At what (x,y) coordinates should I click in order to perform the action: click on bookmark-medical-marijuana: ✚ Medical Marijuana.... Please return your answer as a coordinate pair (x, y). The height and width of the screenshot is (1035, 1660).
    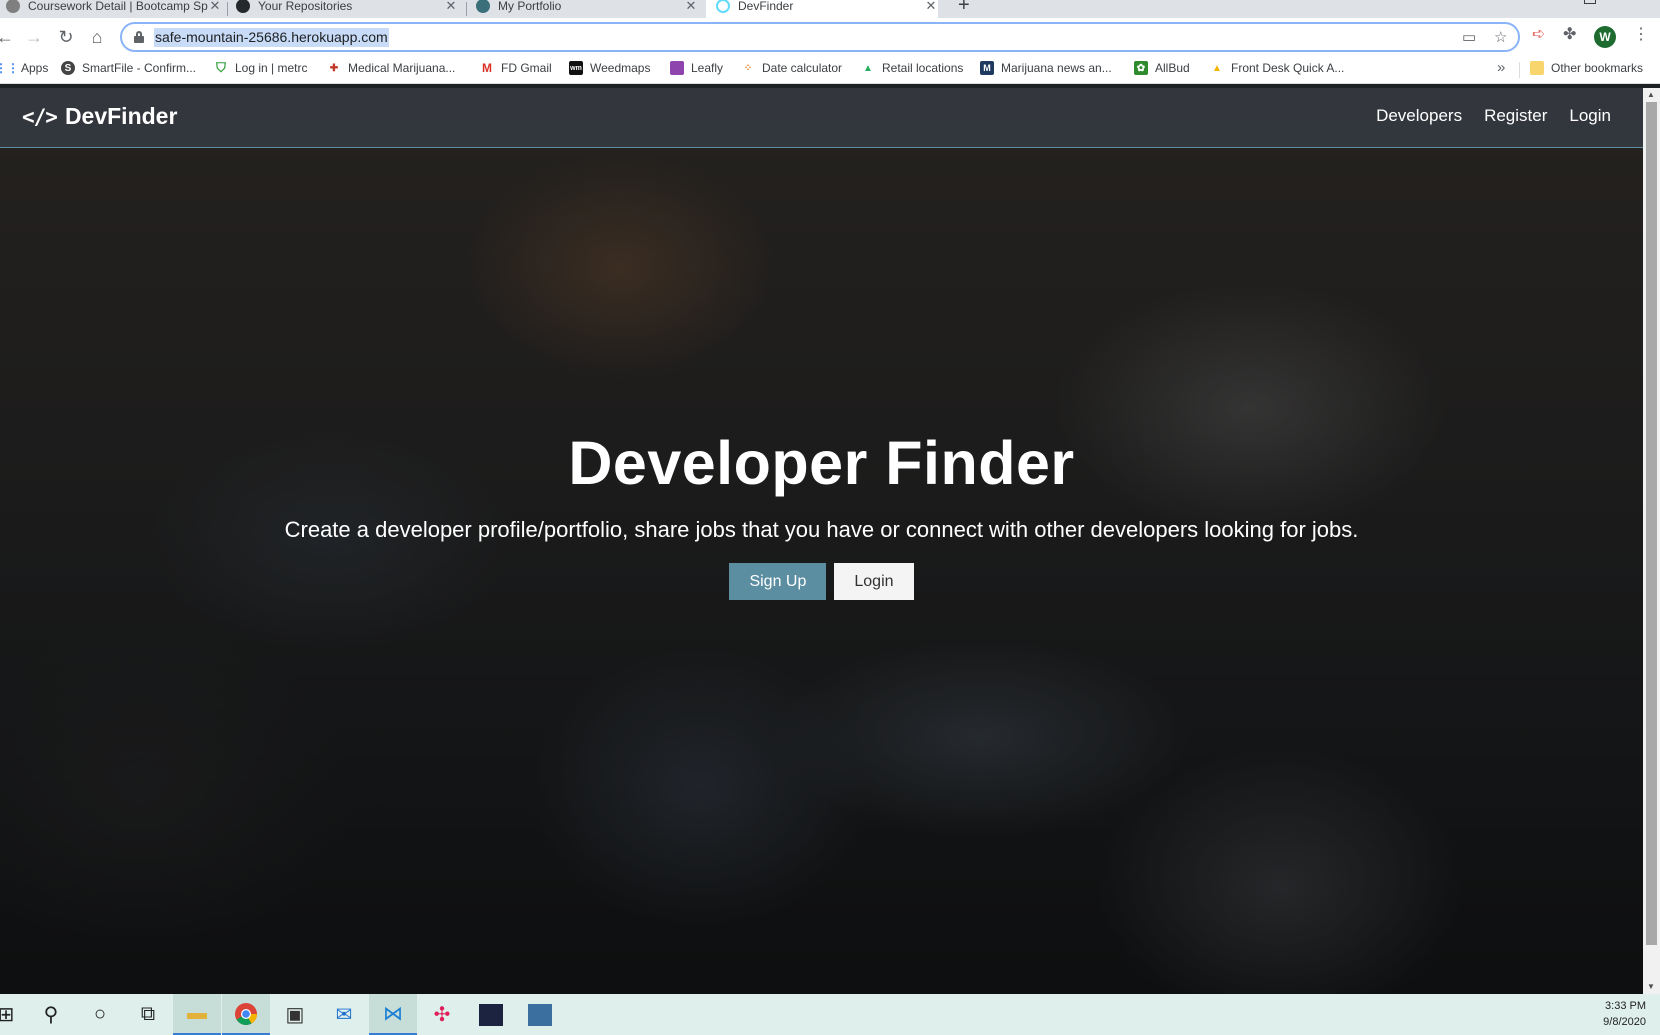
    Looking at the image, I should click on (391, 68).